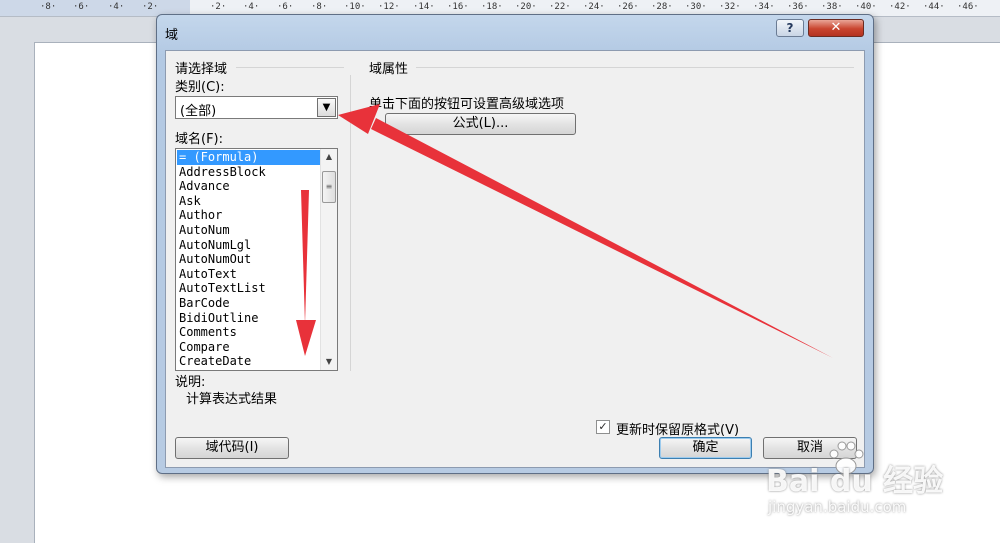 The width and height of the screenshot is (1000, 543). What do you see at coordinates (350, 223) in the screenshot?
I see `column-separator` at bounding box center [350, 223].